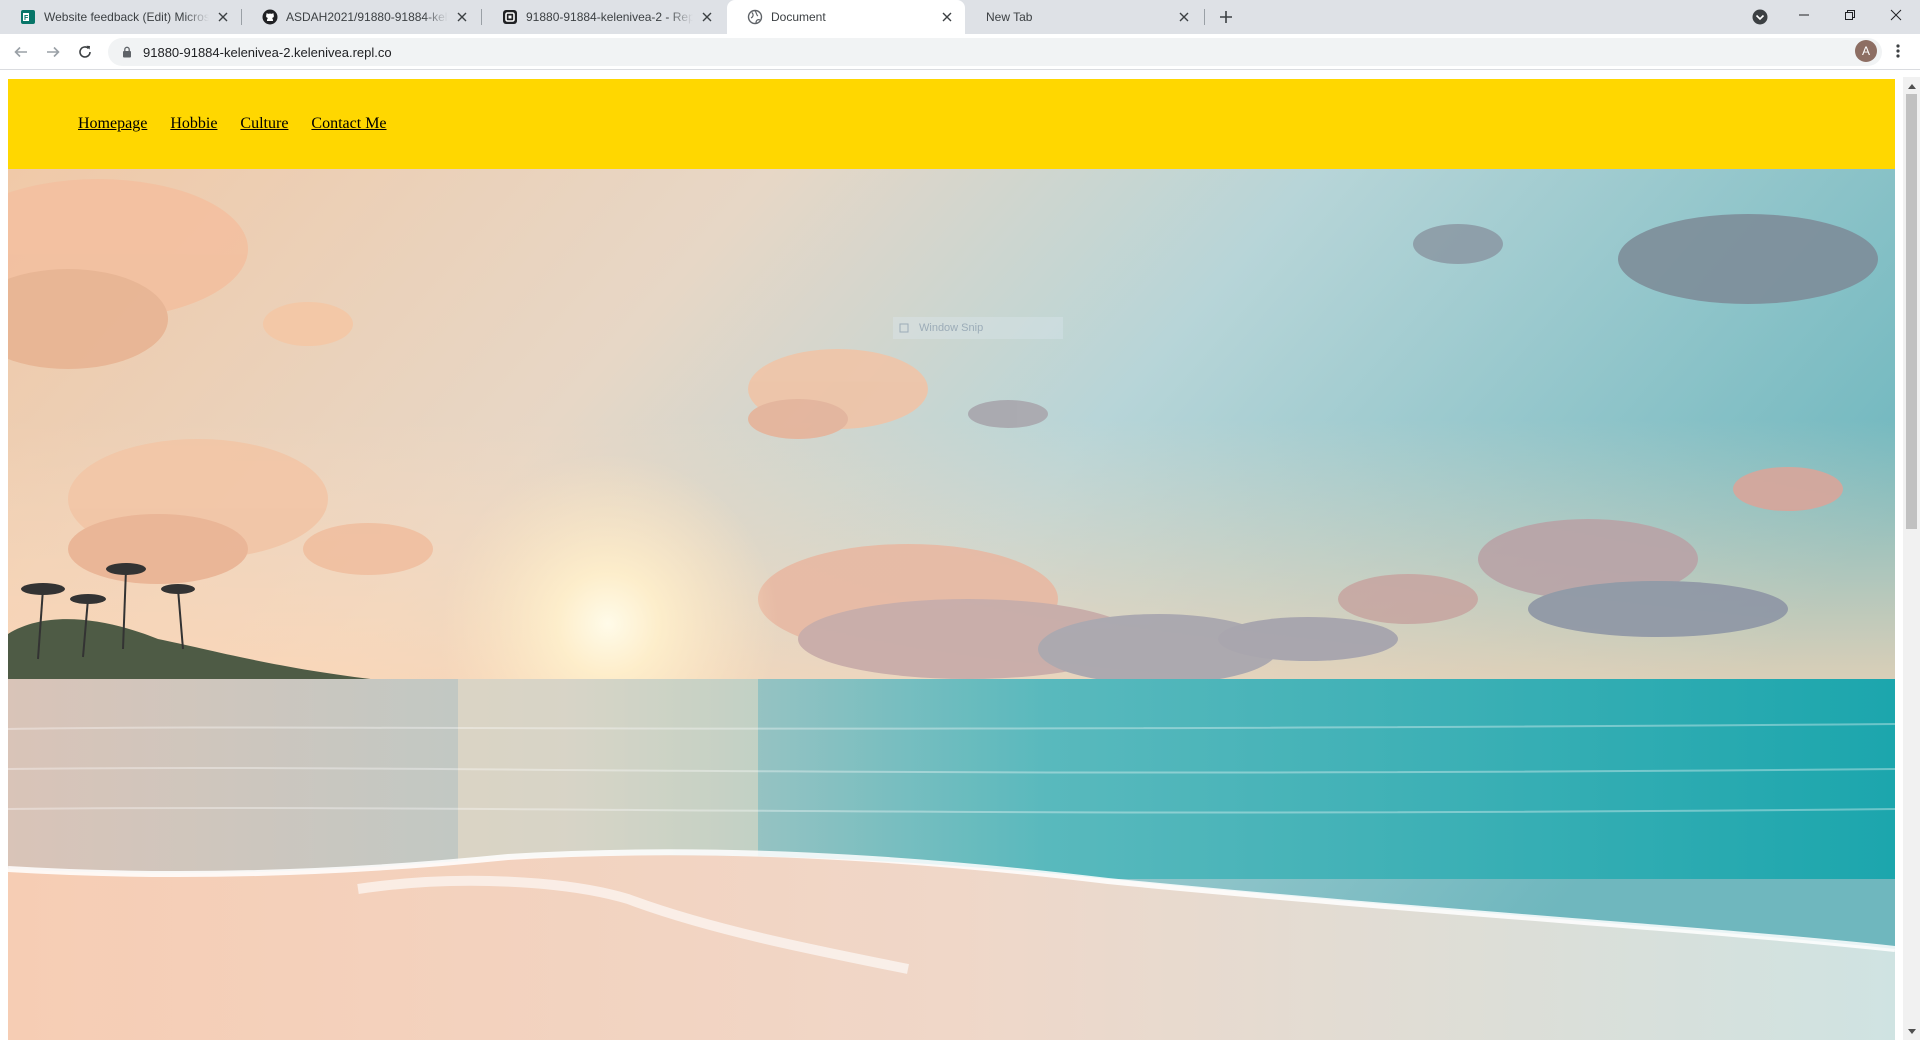 This screenshot has height=1040, width=1920. What do you see at coordinates (112, 124) in the screenshot?
I see `nav-link-homepage: Homepage` at bounding box center [112, 124].